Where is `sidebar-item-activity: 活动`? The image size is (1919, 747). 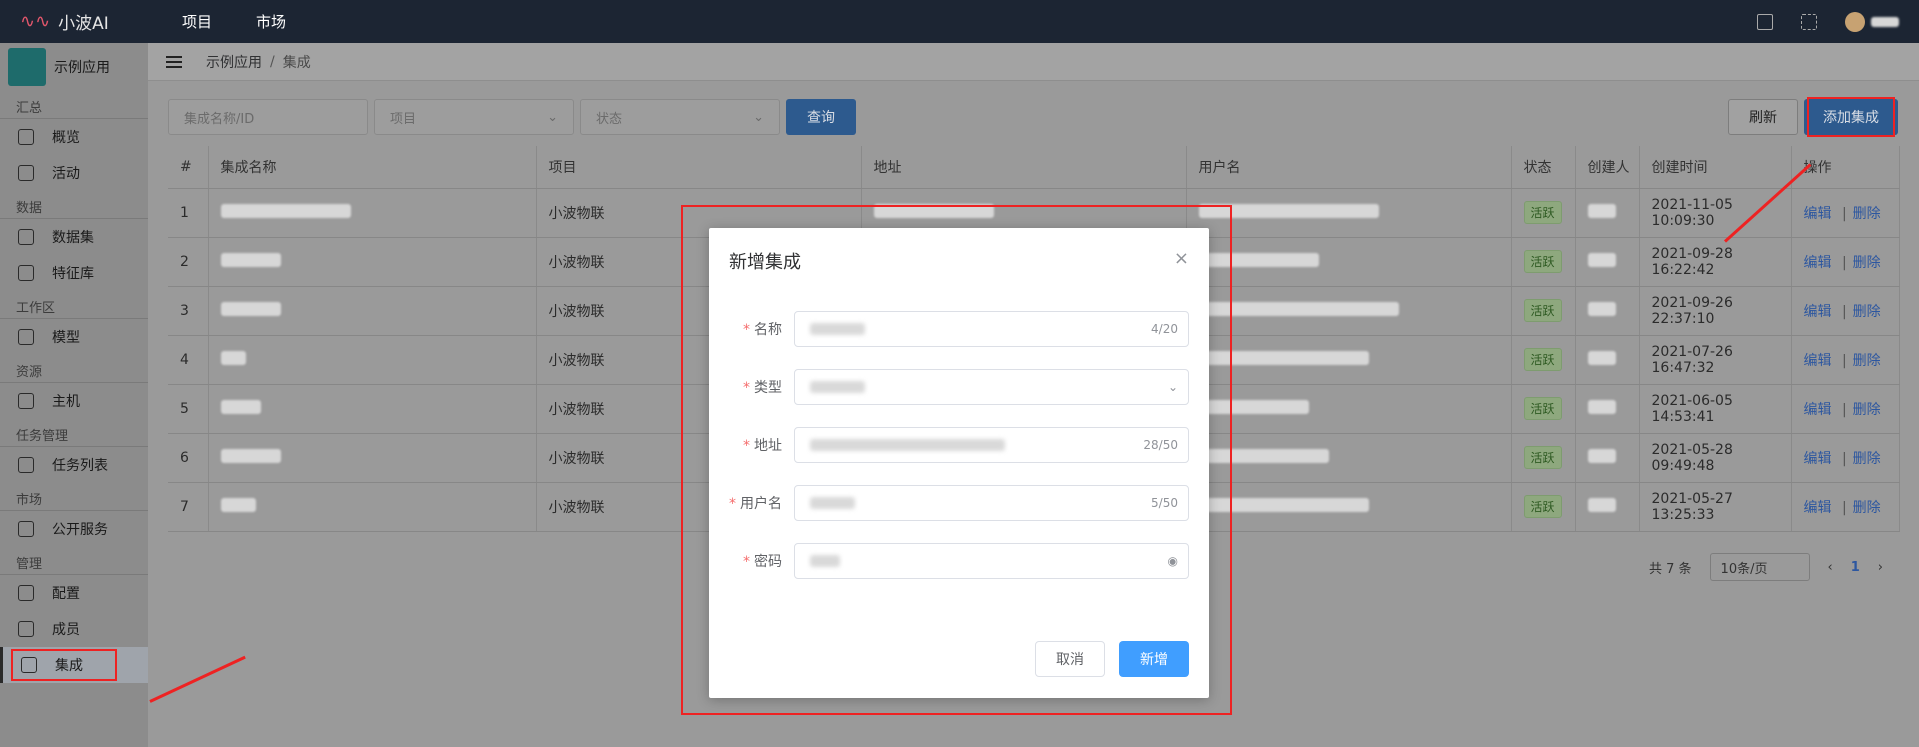
sidebar-item-activity: 活动 is located at coordinates (74, 173).